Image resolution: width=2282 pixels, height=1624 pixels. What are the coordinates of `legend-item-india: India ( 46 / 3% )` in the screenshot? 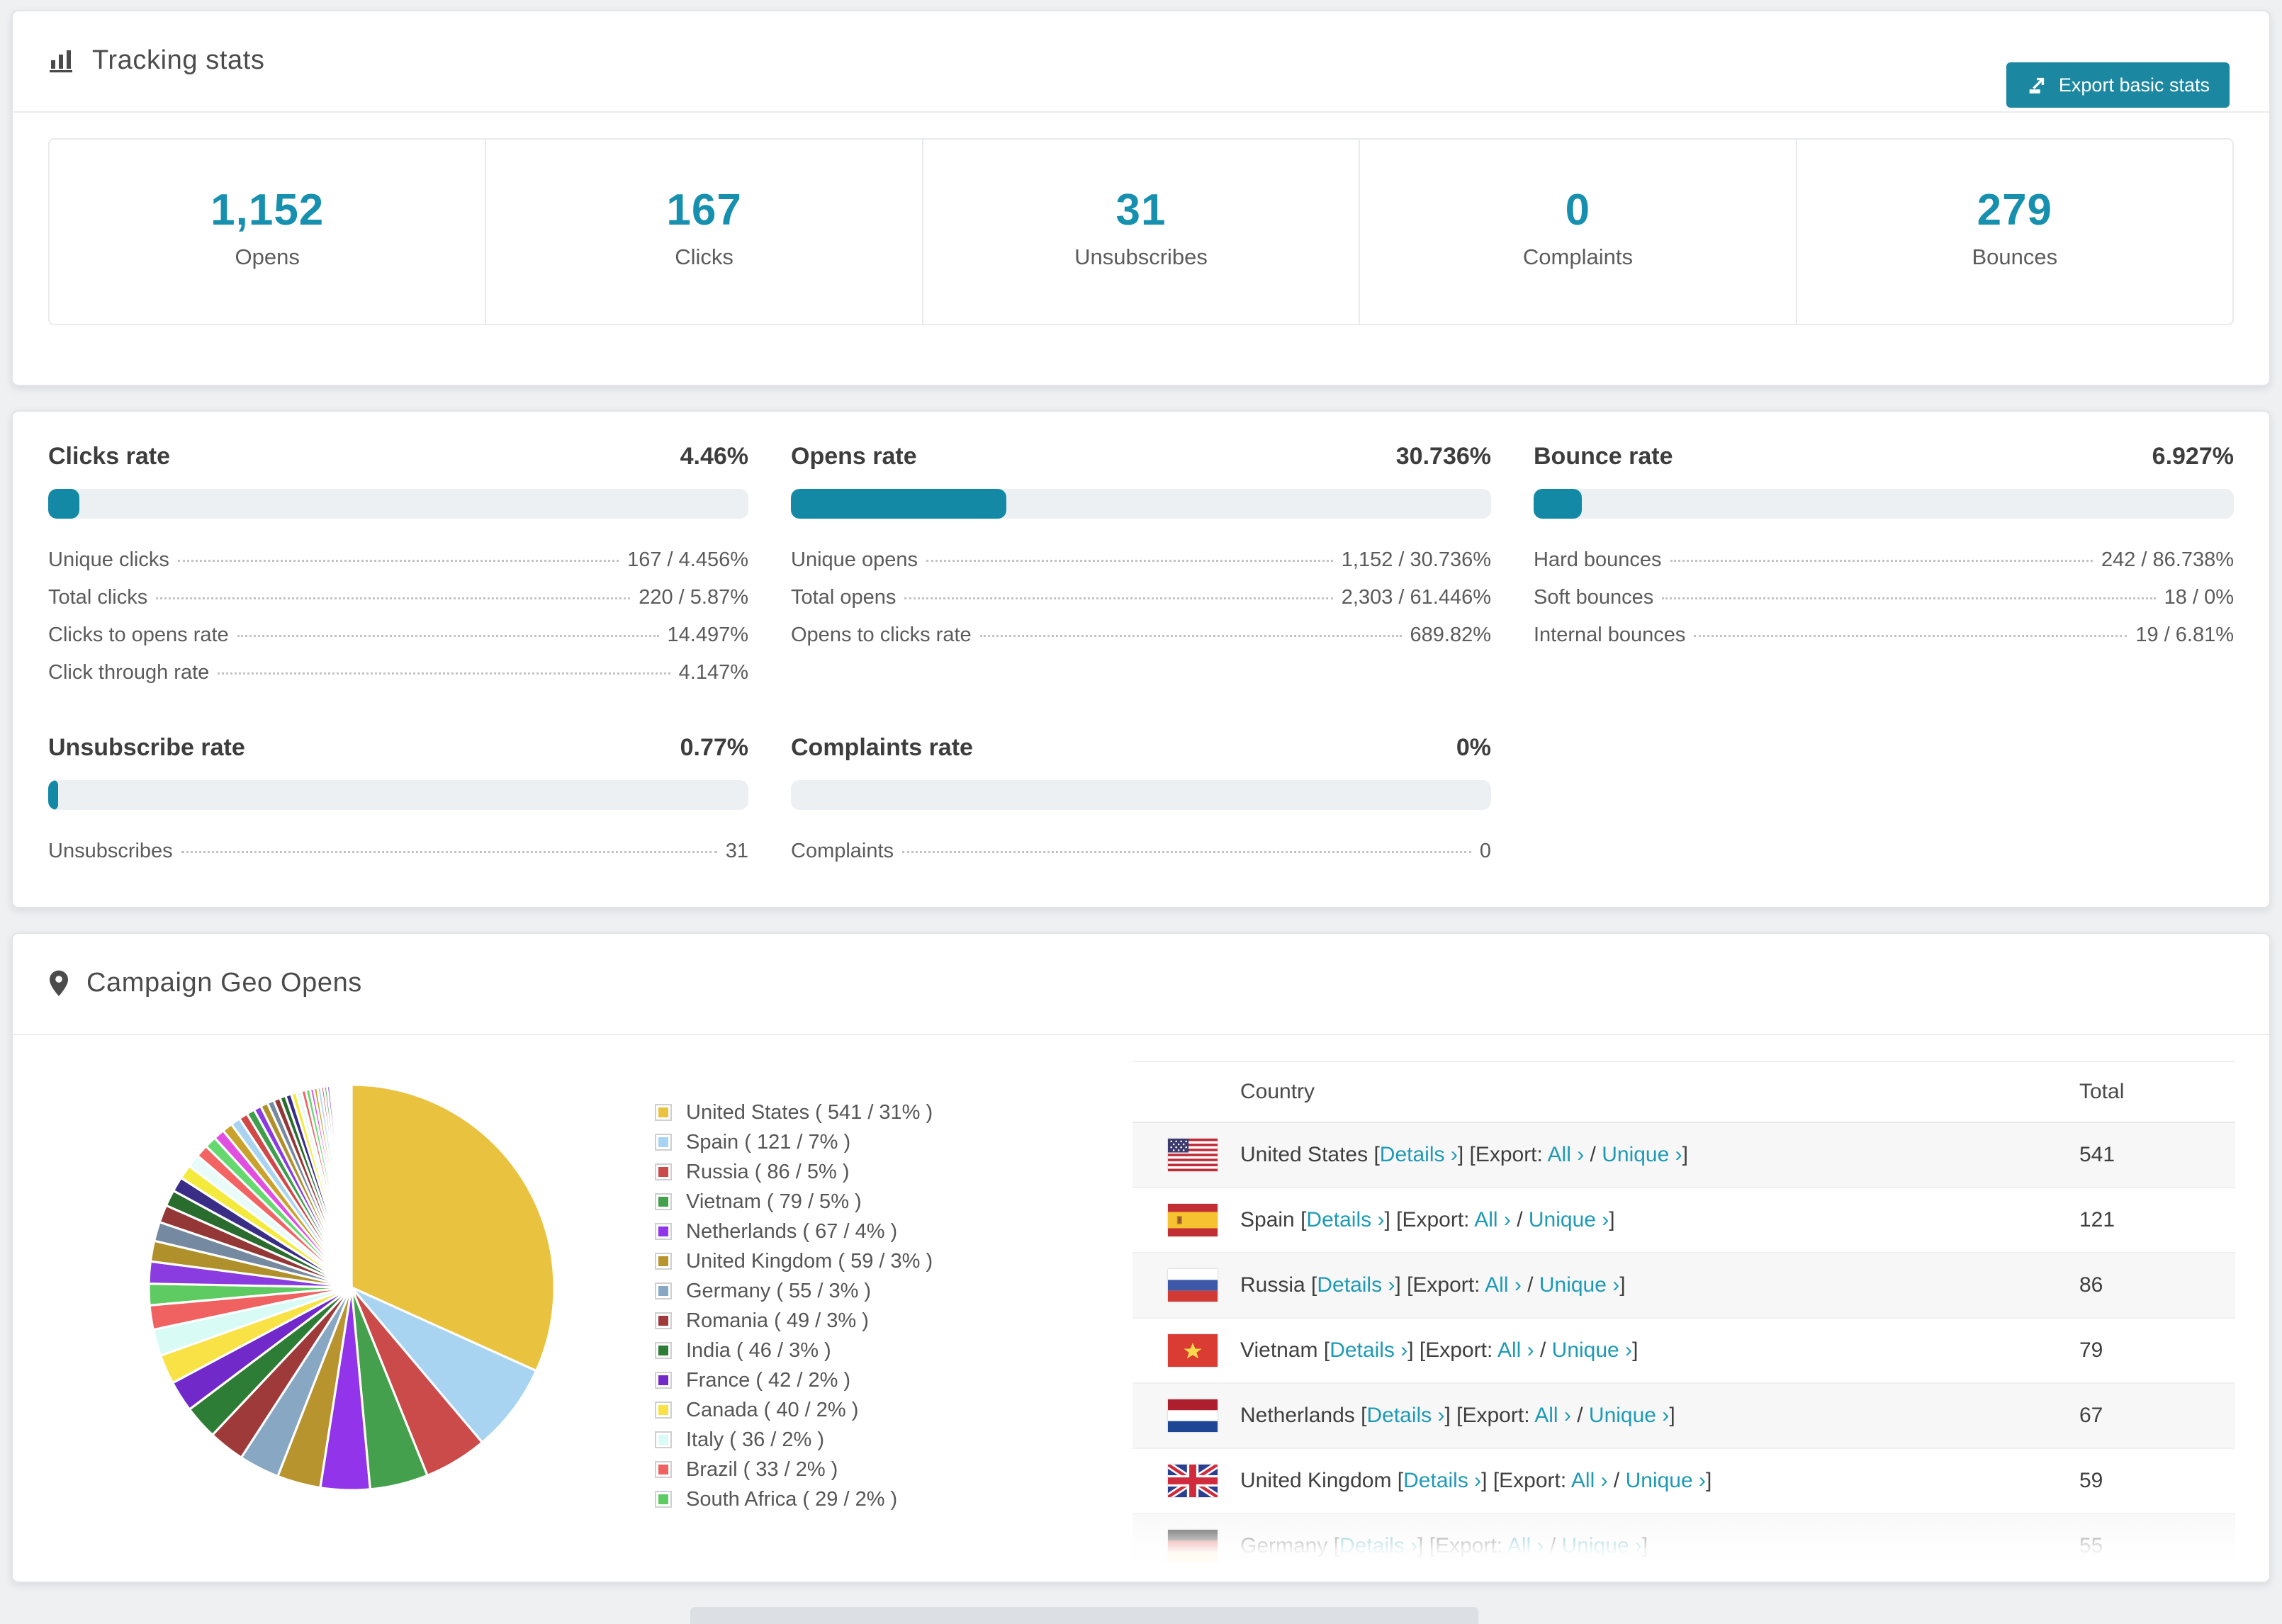 It's located at (867, 1351).